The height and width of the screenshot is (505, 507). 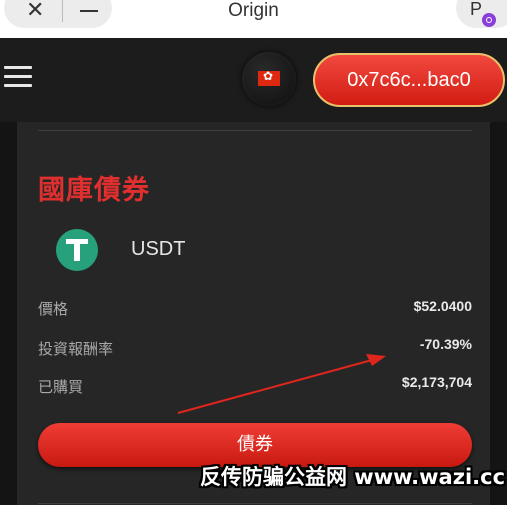 What do you see at coordinates (255, 130) in the screenshot?
I see `card-divider-top` at bounding box center [255, 130].